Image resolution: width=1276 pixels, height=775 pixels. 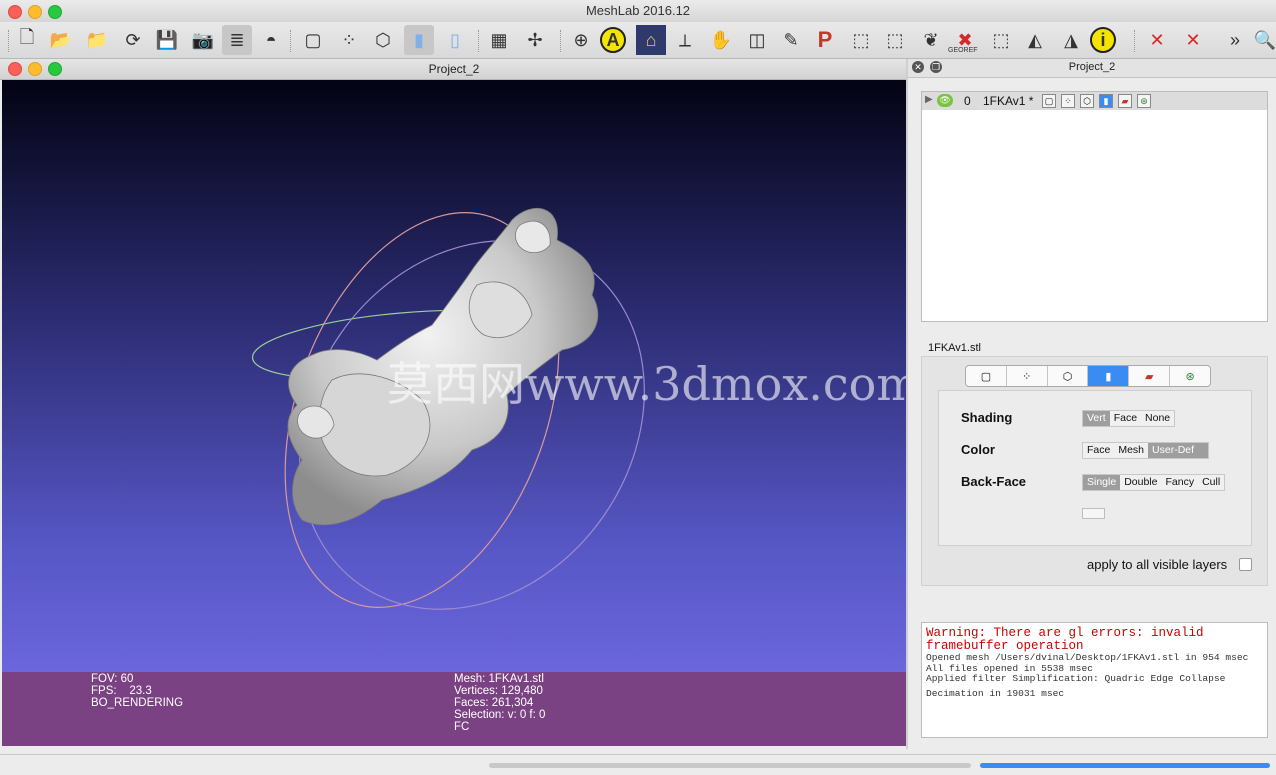 I want to click on mesh-file-label: 1FKAv1.stl, so click(x=954, y=348).